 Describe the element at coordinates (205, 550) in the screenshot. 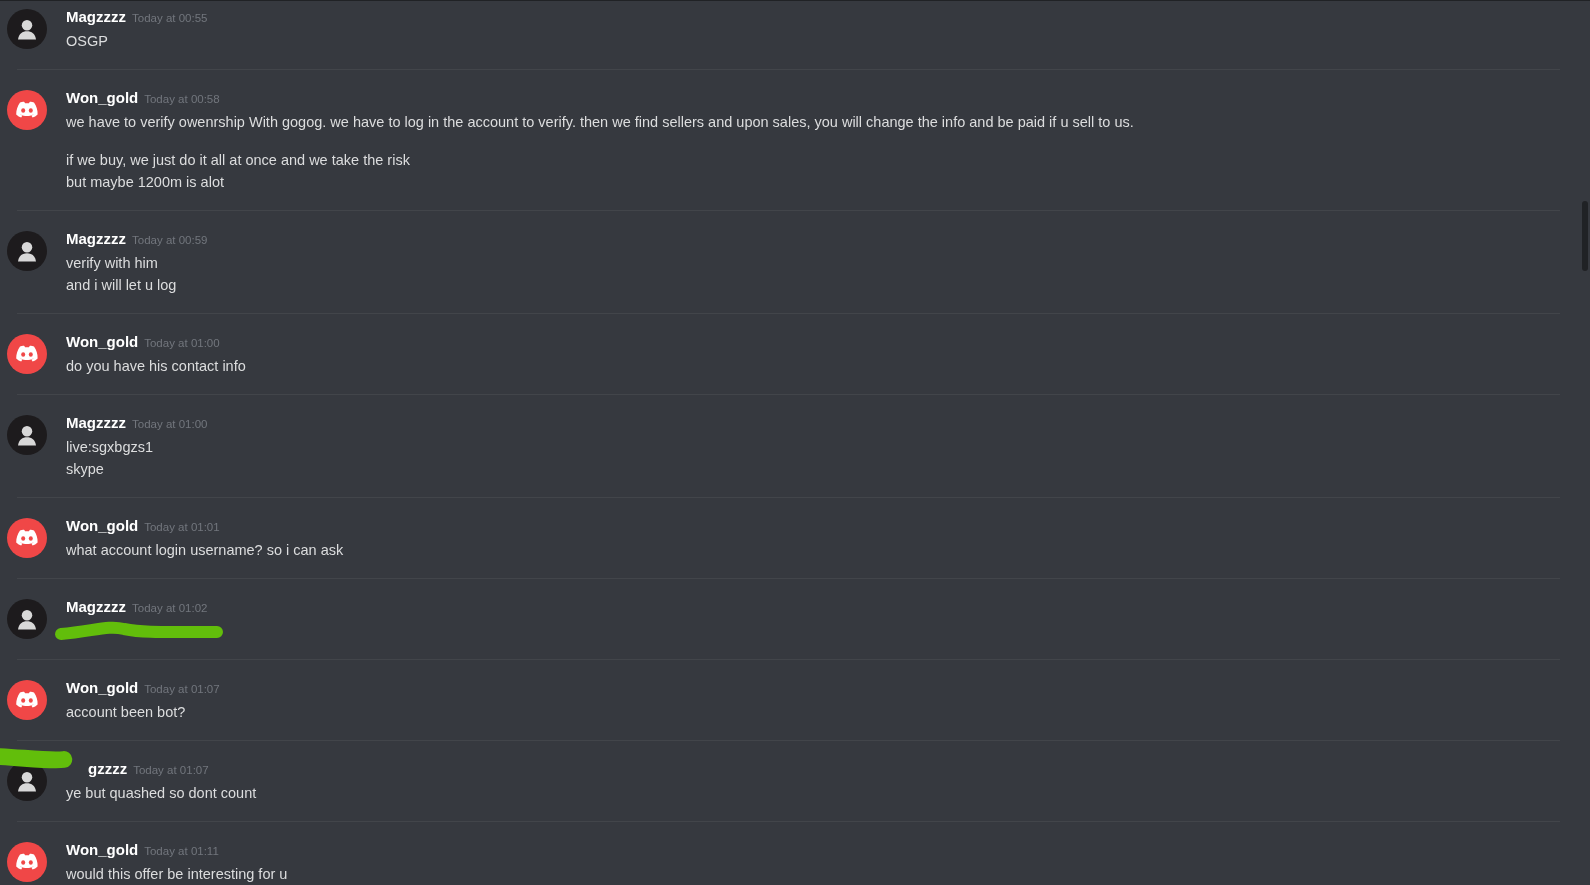

I see `message-text: what account login username? so i can ask` at that location.